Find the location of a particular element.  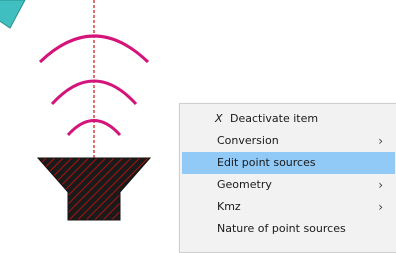

menu-item-edit-point-sources: Edit point sources is located at coordinates (288, 163).